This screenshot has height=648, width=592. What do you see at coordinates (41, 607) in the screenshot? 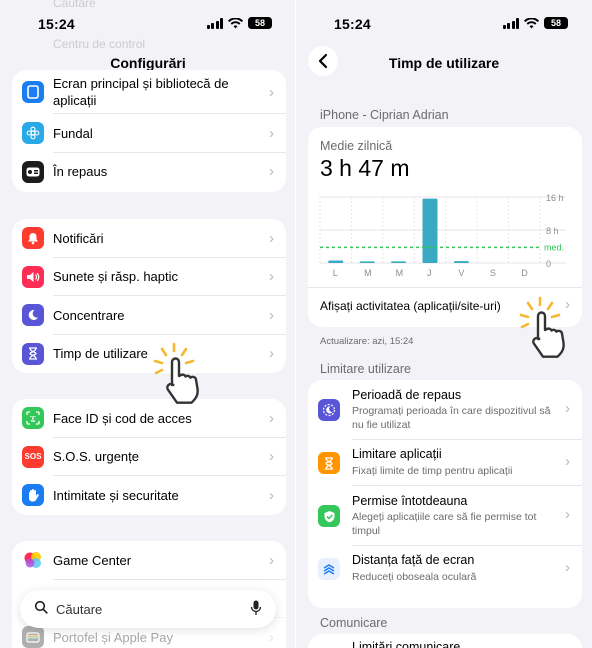
I see `search-icon` at bounding box center [41, 607].